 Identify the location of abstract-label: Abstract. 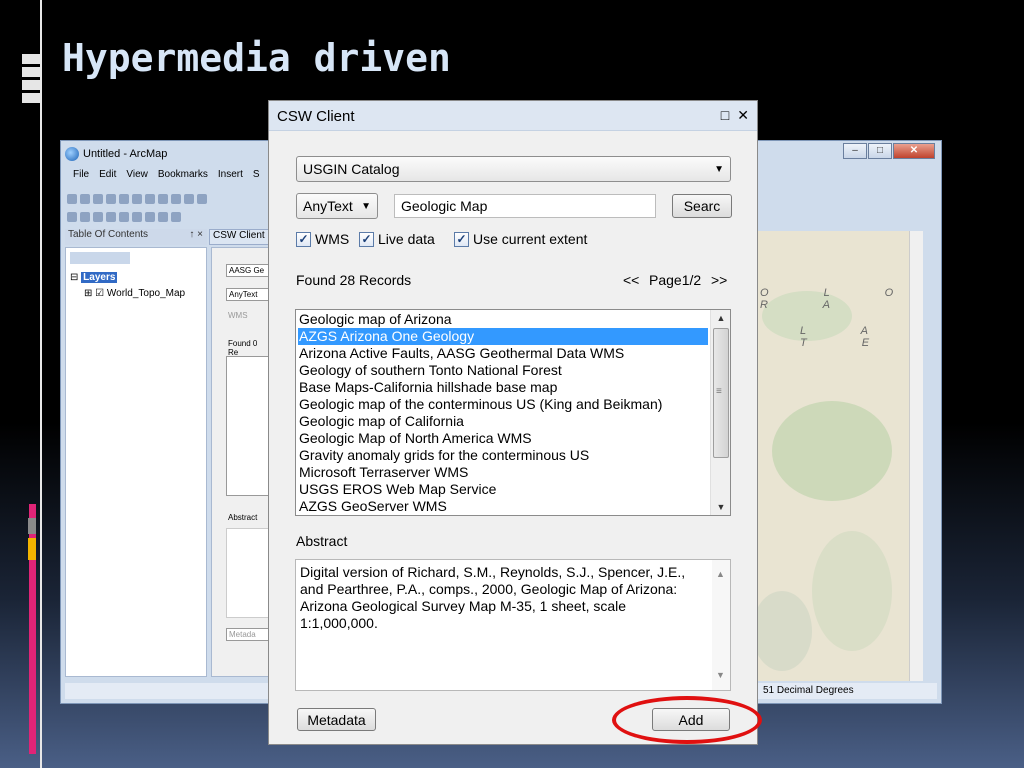
(322, 541).